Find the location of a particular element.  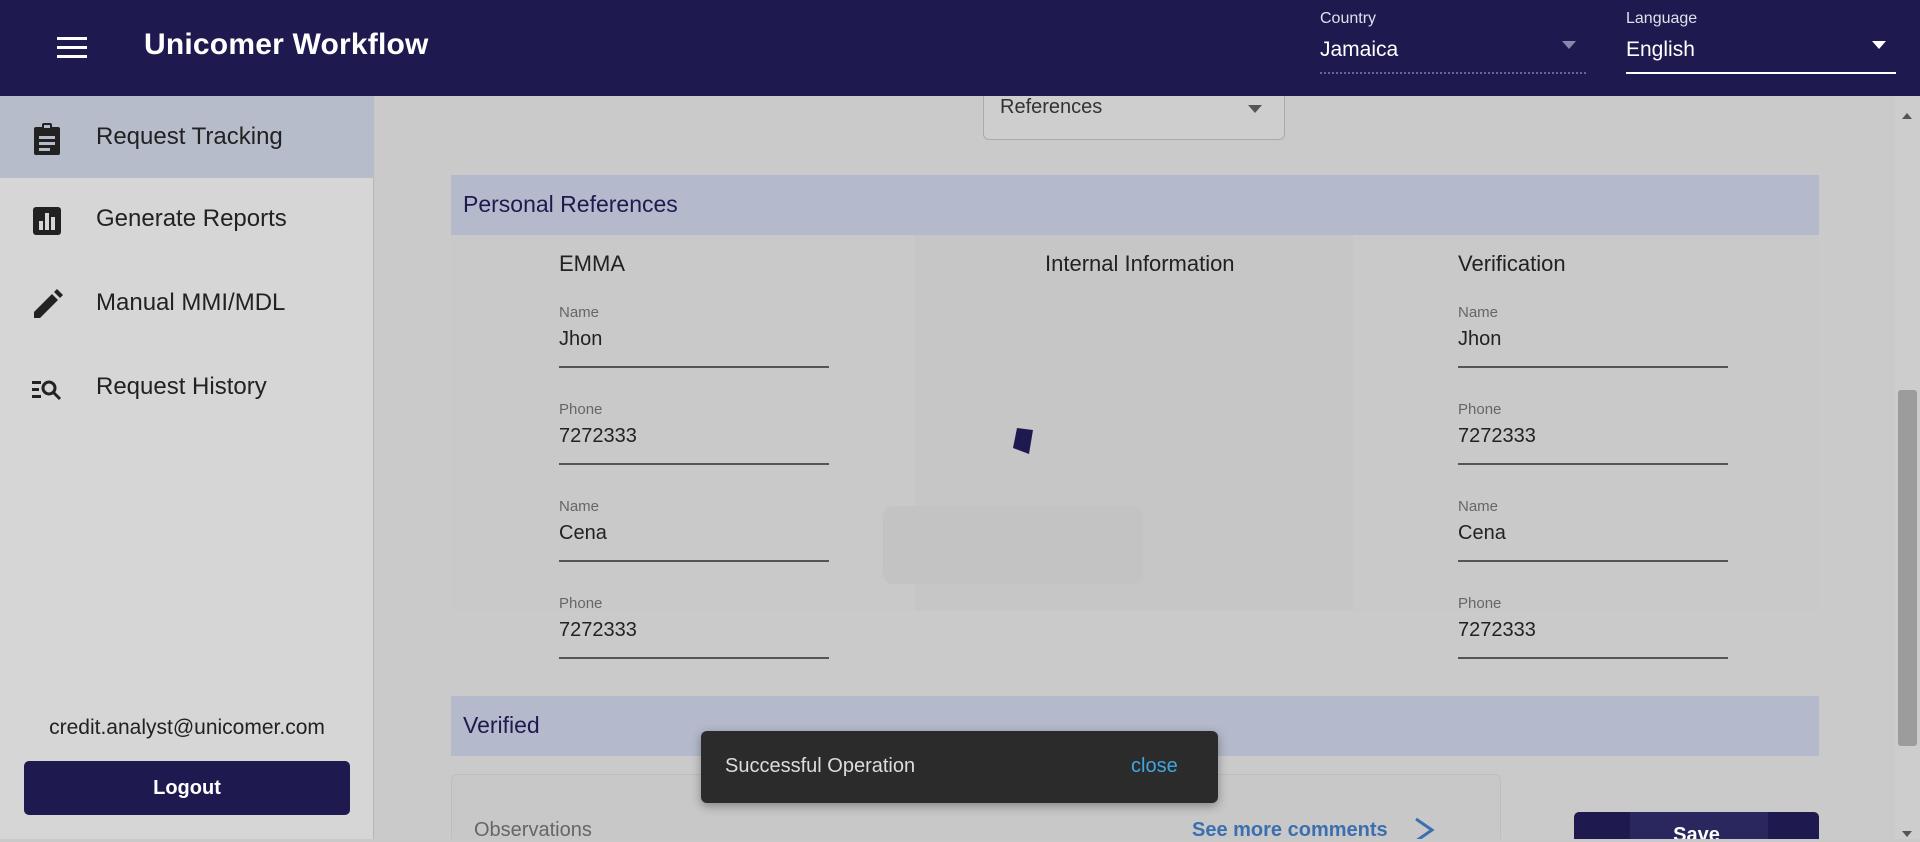

save-button-label: Save is located at coordinates (1696, 831).